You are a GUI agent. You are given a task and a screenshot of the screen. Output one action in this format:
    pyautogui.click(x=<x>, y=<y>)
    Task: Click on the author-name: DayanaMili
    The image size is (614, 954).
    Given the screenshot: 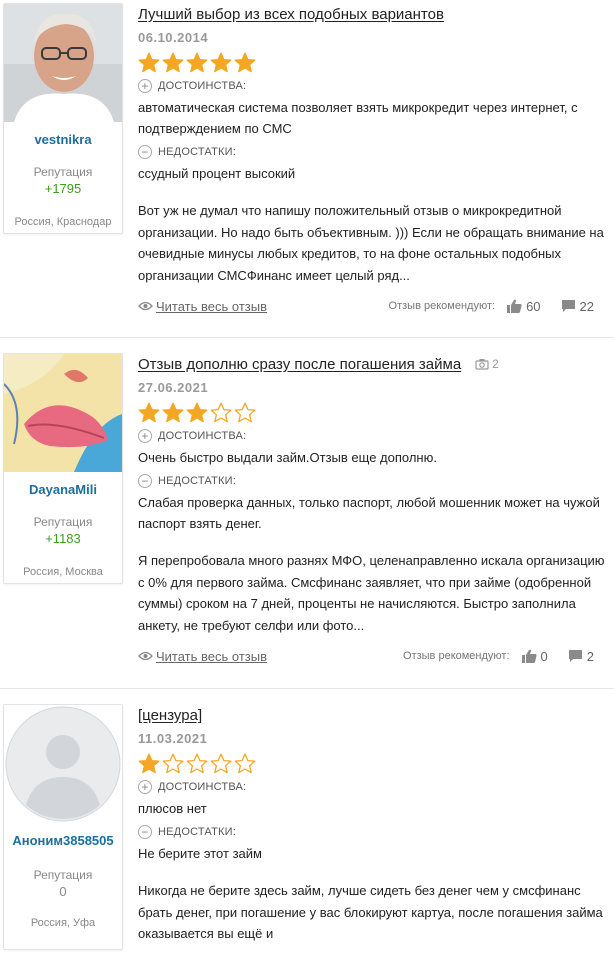 What is the action you would take?
    pyautogui.click(x=63, y=490)
    